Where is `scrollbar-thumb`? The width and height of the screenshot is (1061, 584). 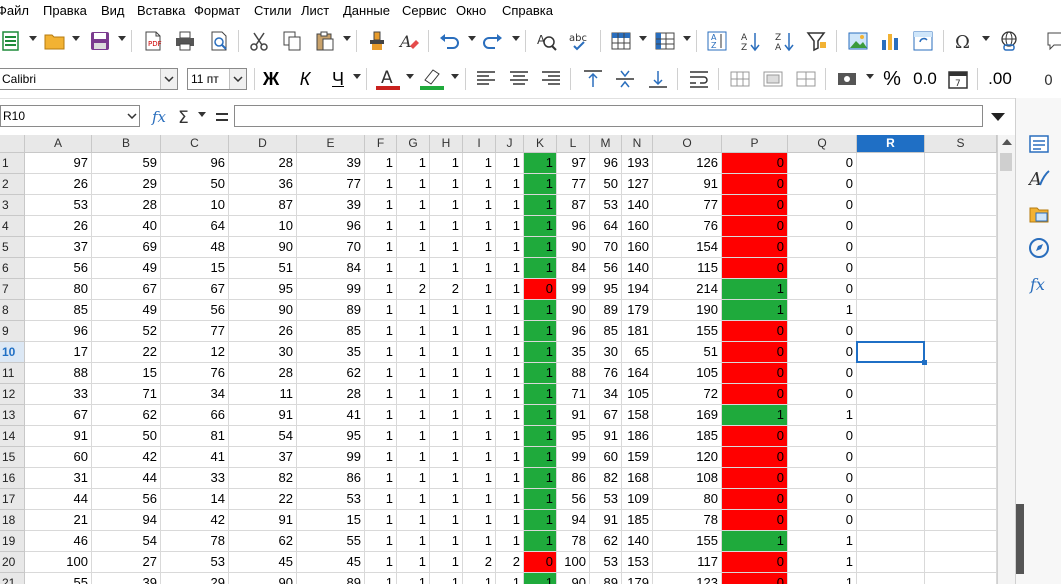
scrollbar-thumb is located at coordinates (1006, 162).